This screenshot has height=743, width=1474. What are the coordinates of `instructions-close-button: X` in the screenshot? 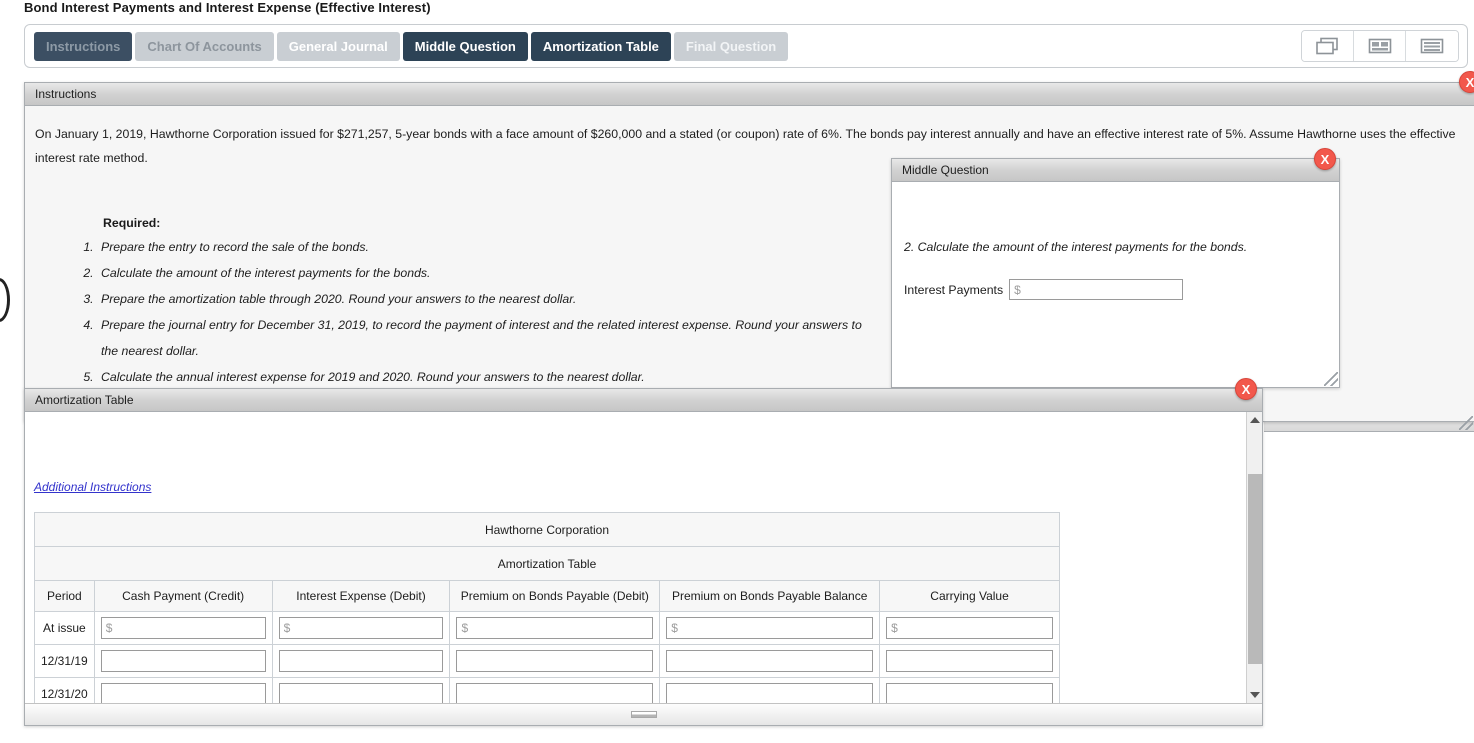 It's located at (1466, 82).